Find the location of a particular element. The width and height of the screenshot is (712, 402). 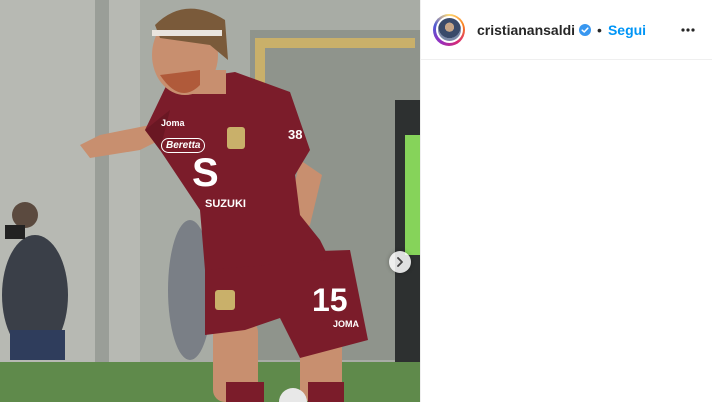

shorts-number: 15 is located at coordinates (330, 300).